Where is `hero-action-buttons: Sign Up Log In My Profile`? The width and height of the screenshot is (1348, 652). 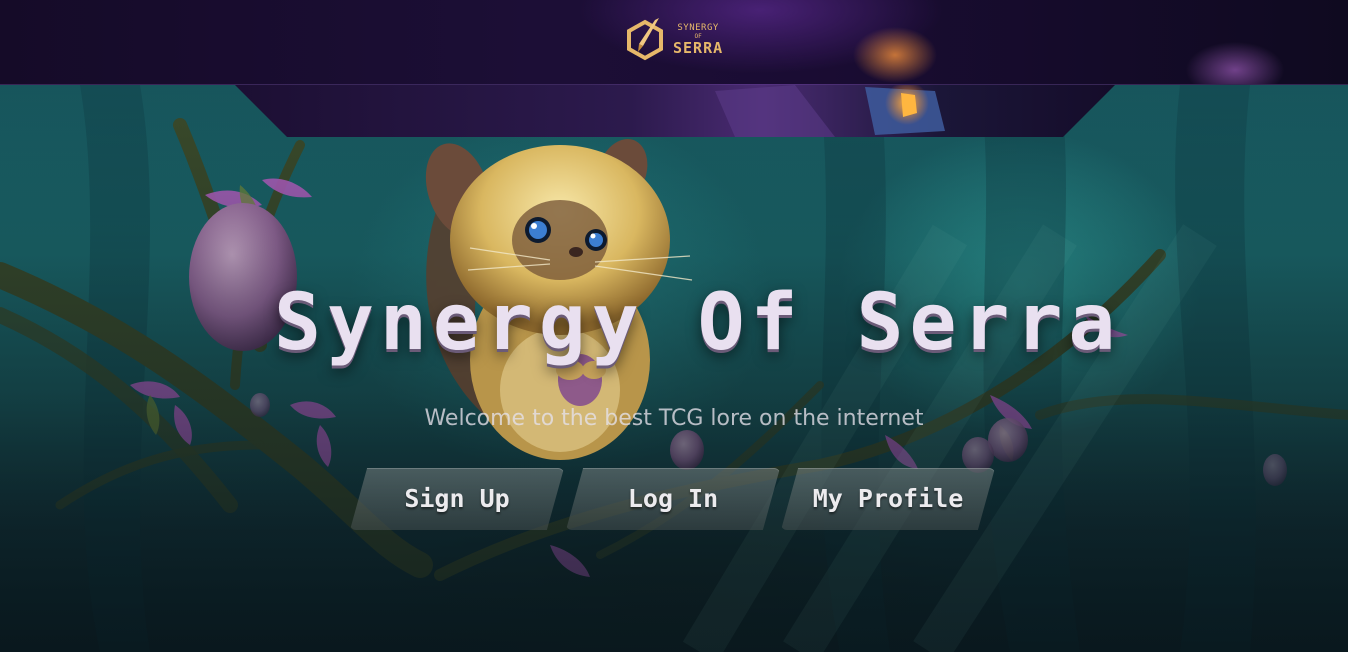 hero-action-buttons: Sign Up Log In My Profile is located at coordinates (675, 500).